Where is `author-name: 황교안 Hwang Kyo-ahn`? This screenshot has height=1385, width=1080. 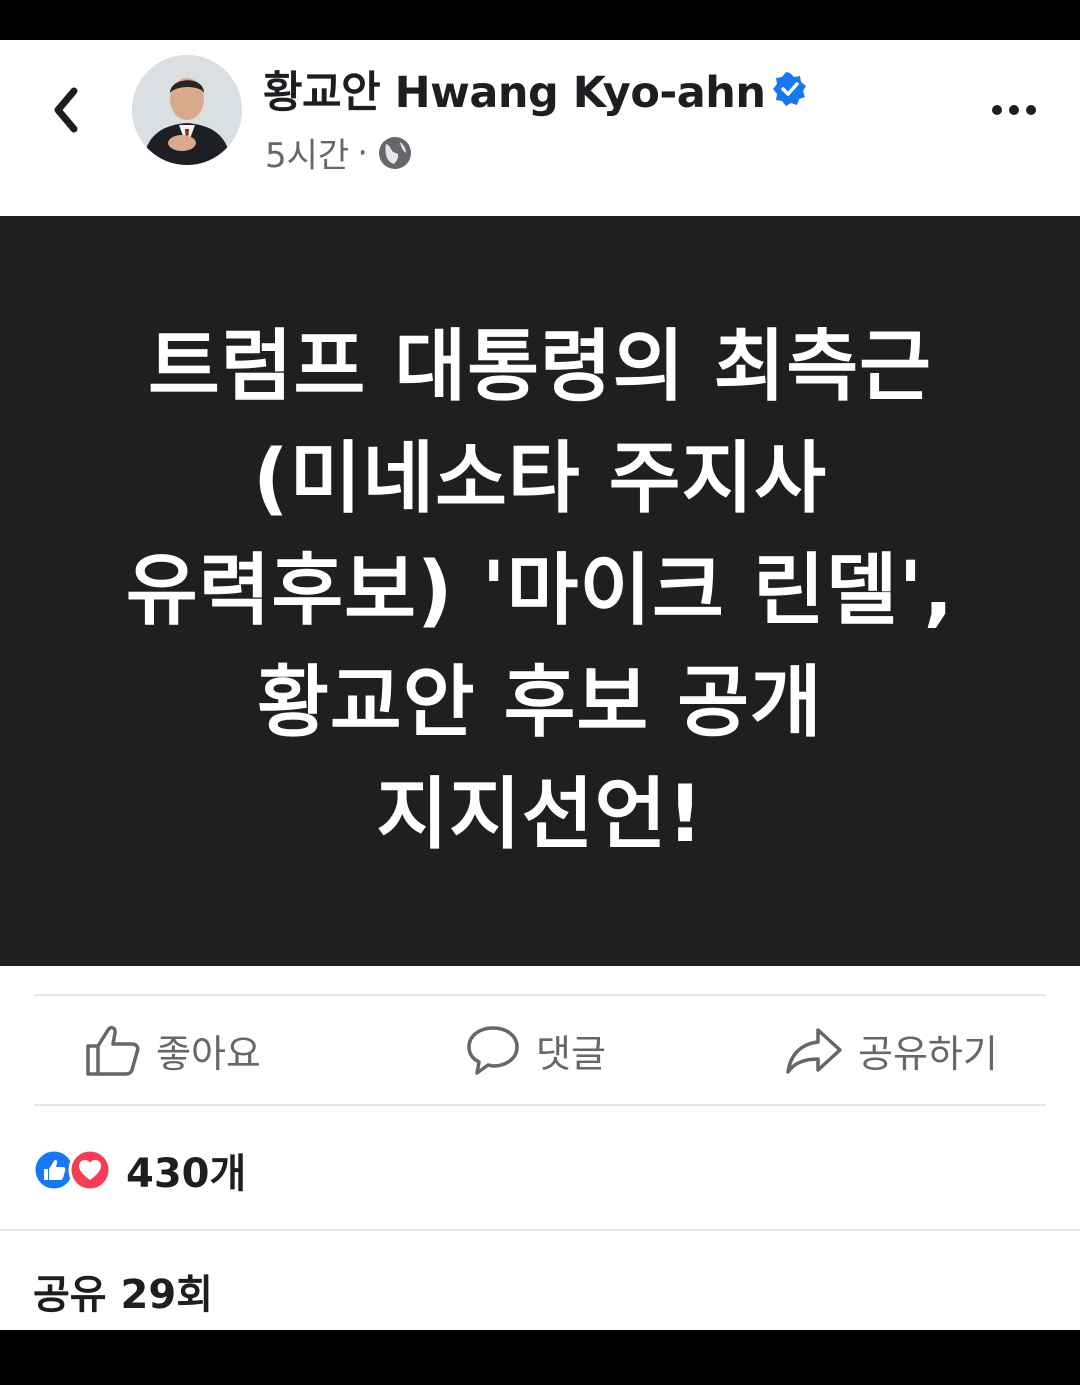 author-name: 황교안 Hwang Kyo-ahn is located at coordinates (535, 89).